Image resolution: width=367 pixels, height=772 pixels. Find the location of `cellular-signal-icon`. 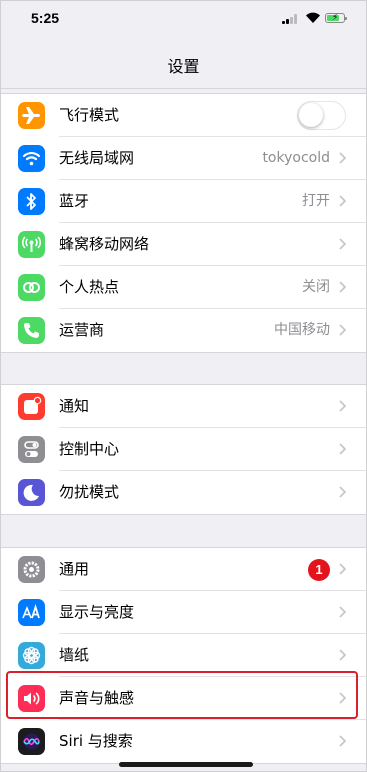

cellular-signal-icon is located at coordinates (290, 19).